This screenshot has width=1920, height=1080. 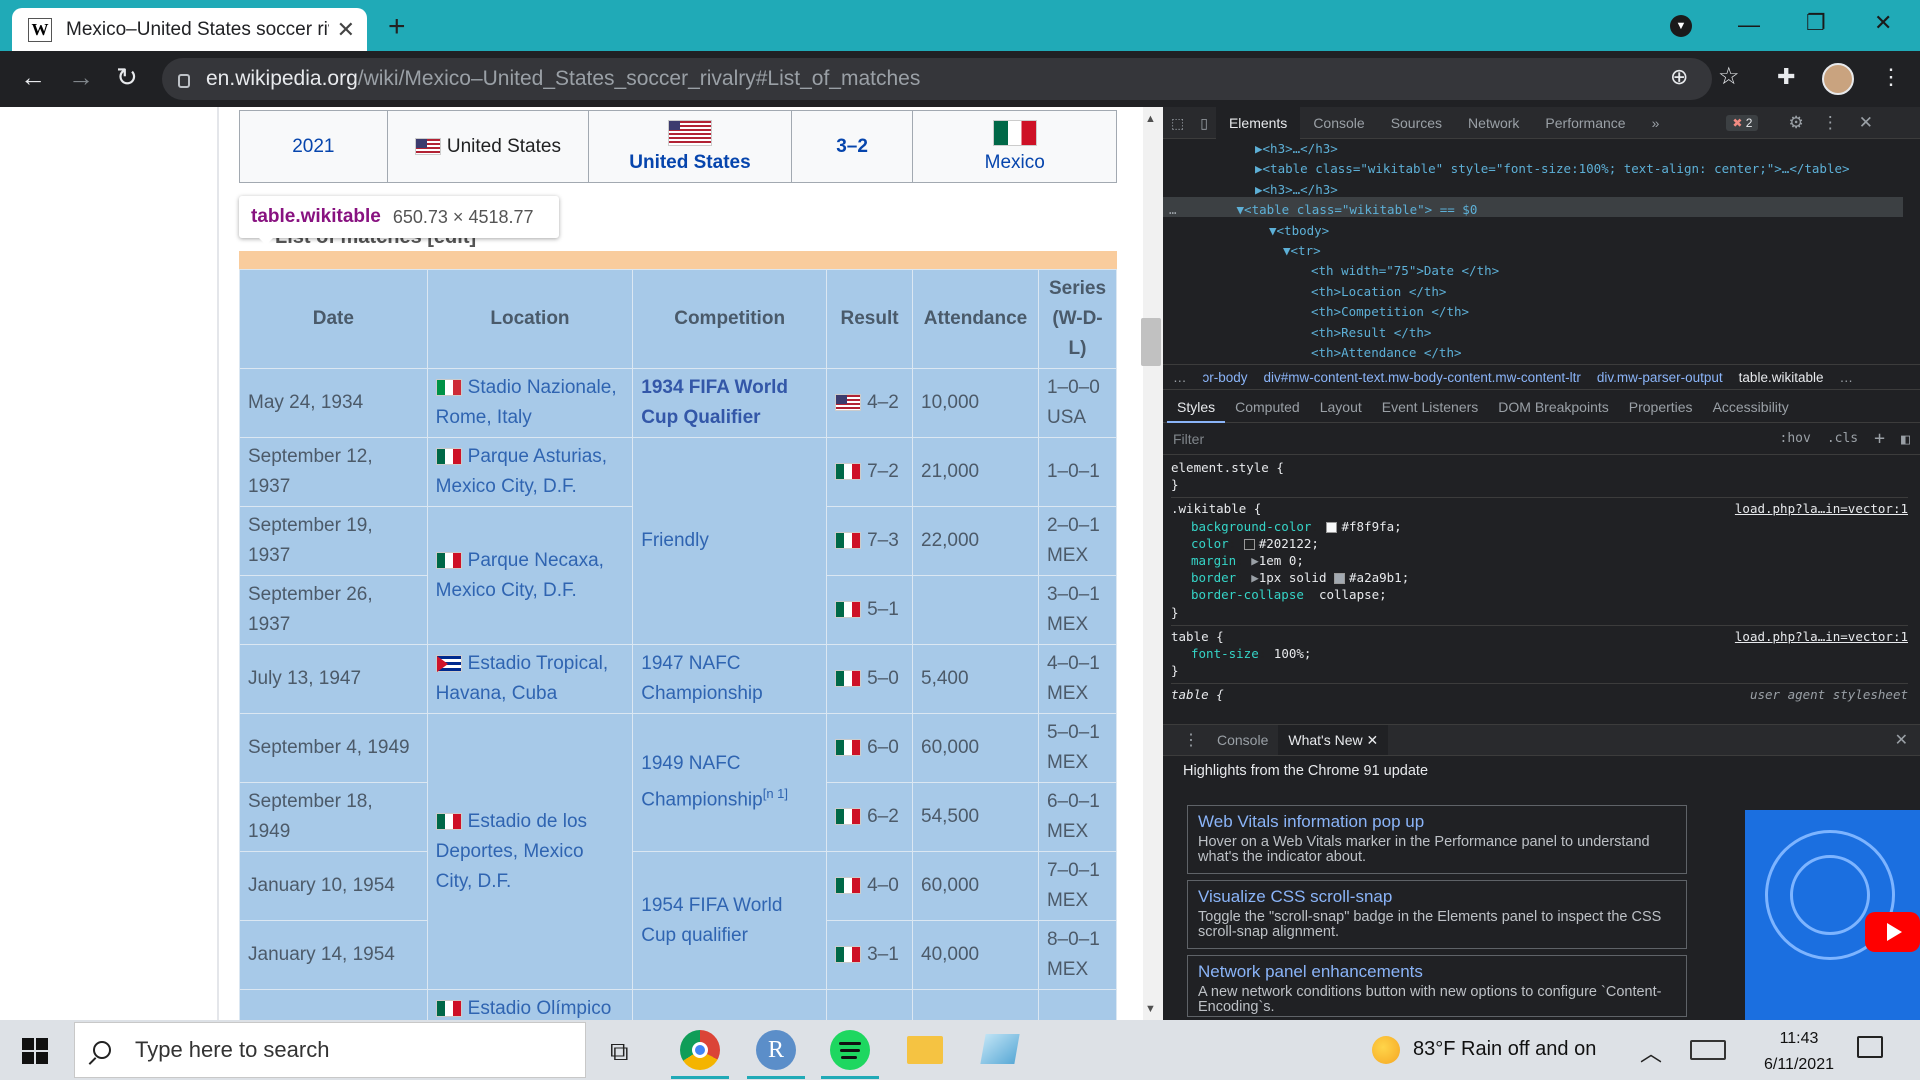 What do you see at coordinates (540, 1008) in the screenshot?
I see `location-text: Estadio Olímpico` at bounding box center [540, 1008].